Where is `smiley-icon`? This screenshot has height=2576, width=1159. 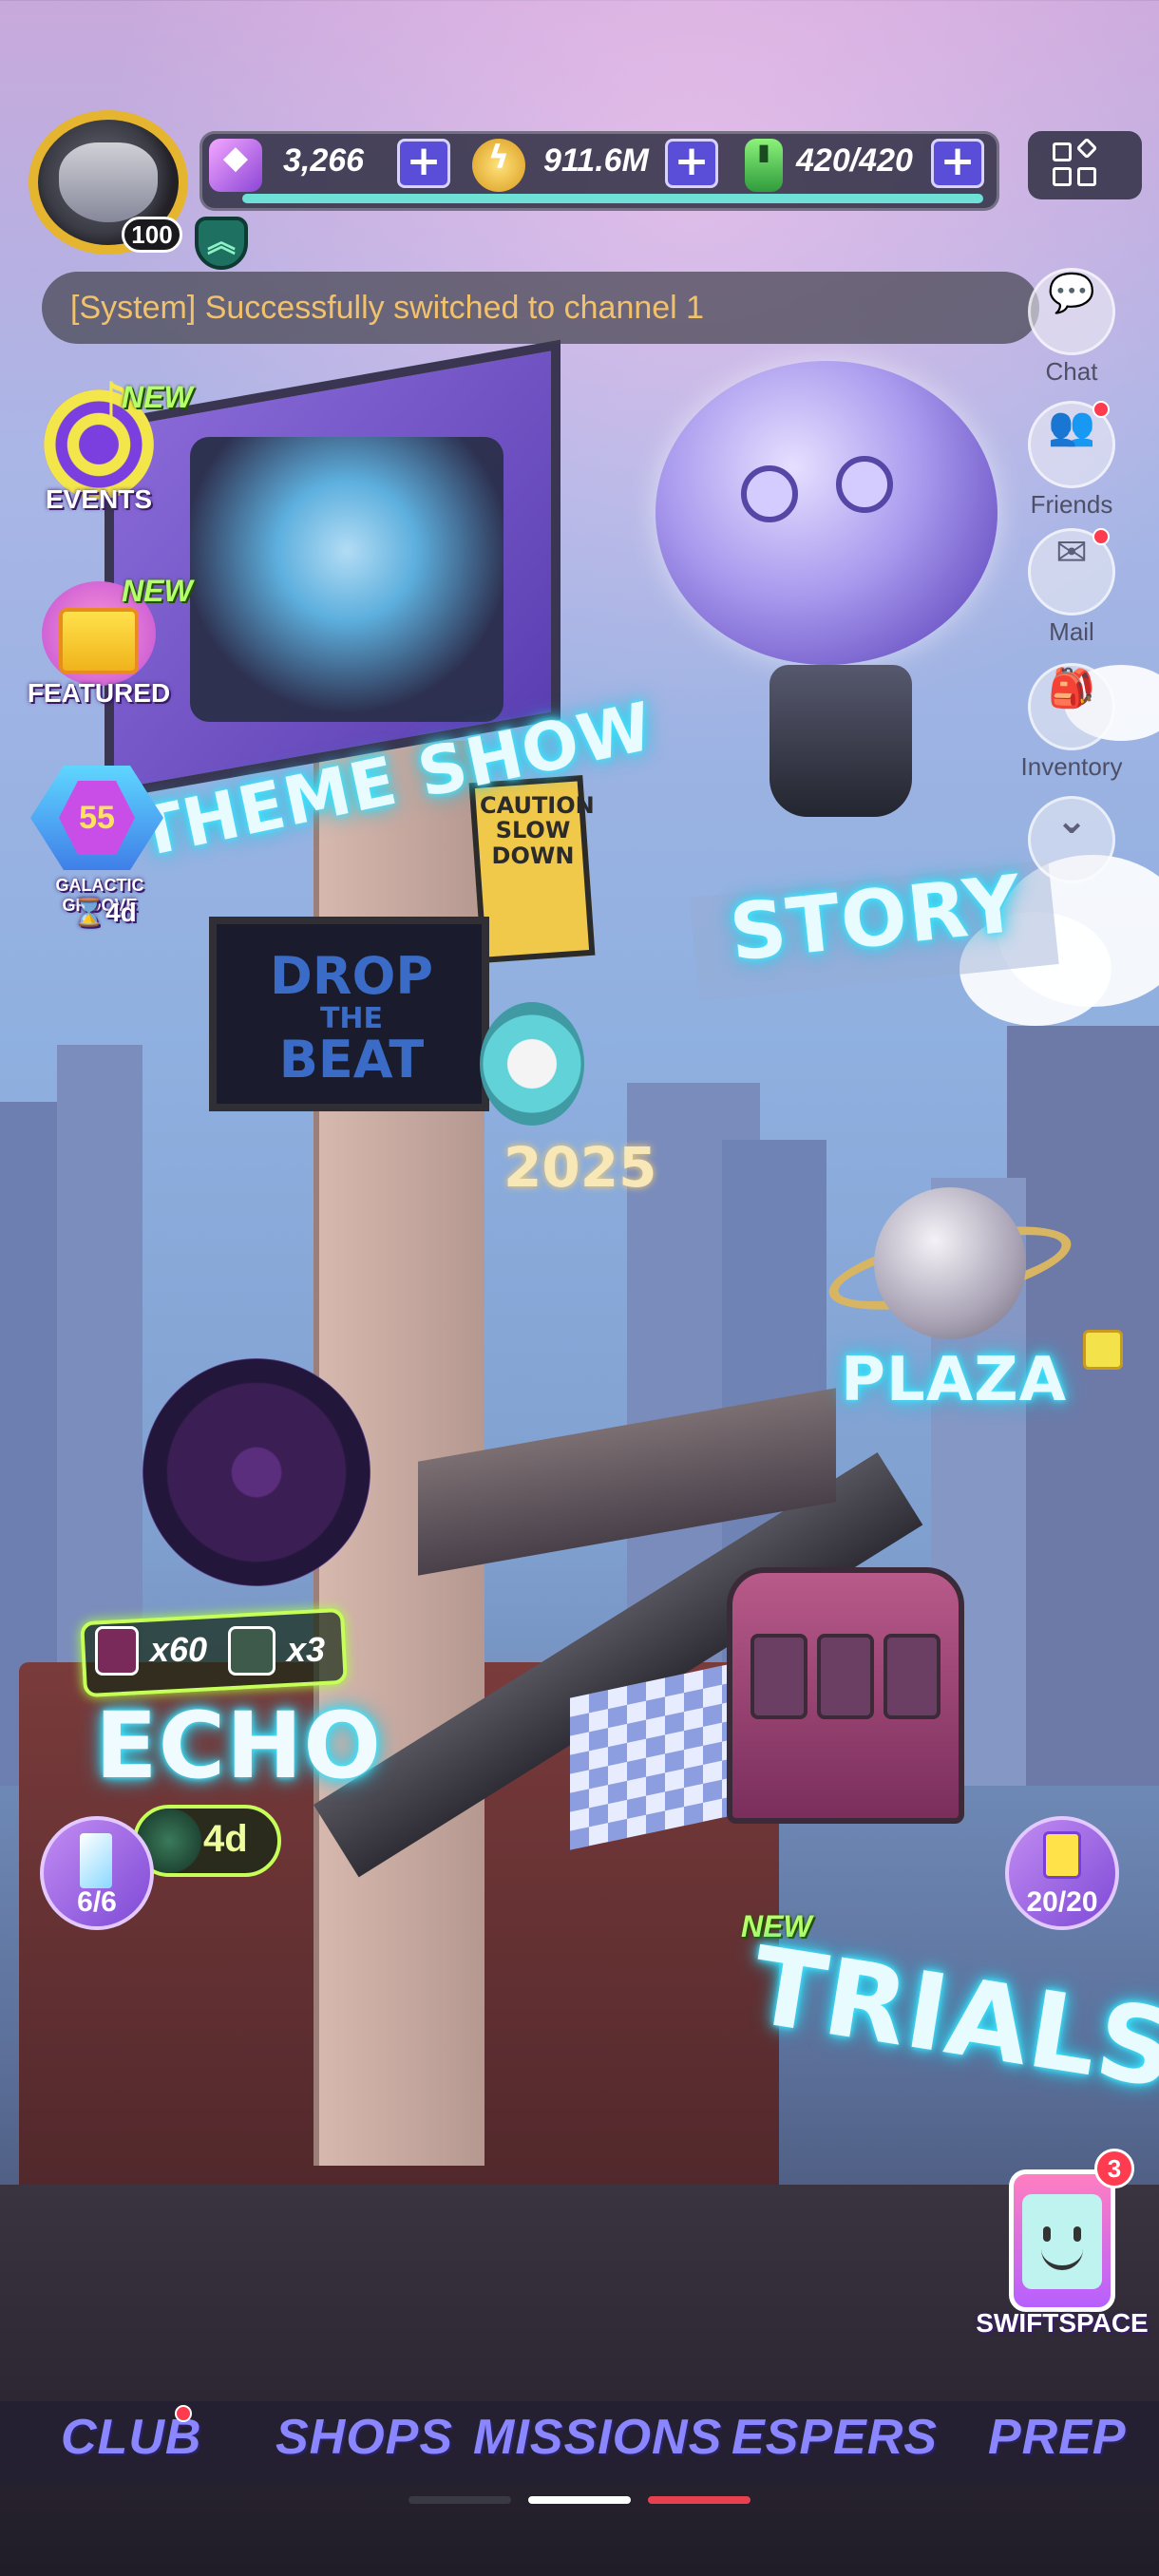
smiley-icon is located at coordinates (1062, 2241).